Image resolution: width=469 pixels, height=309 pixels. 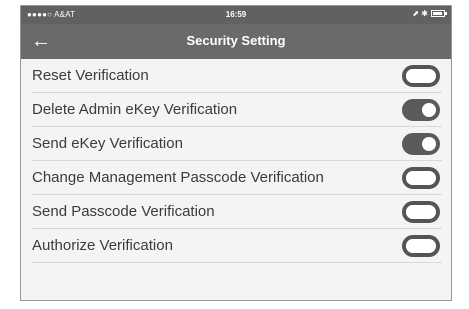 I want to click on setting-label: Change Management Passcode Verification, so click(x=178, y=177).